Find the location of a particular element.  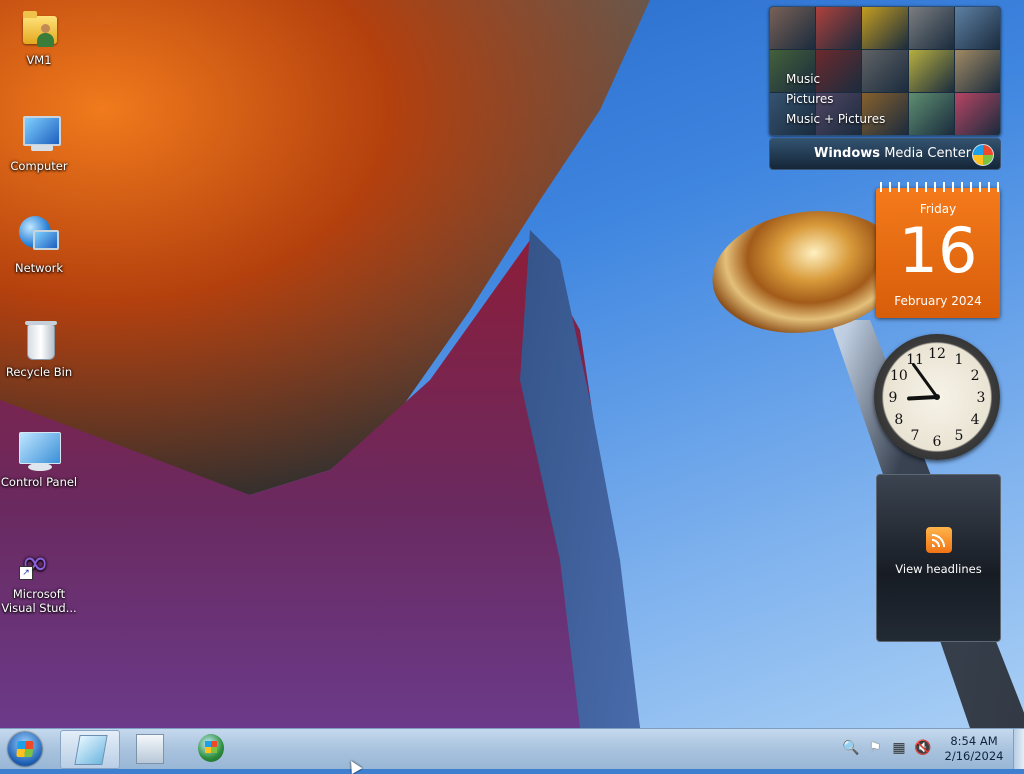

clock-number: 7 is located at coordinates (915, 436).